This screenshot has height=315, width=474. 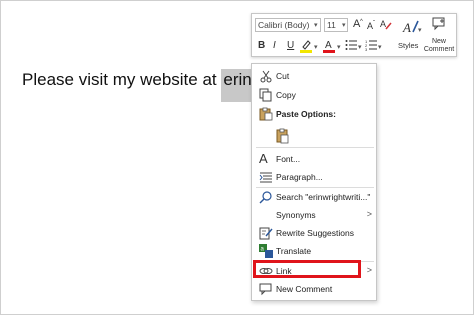 What do you see at coordinates (266, 251) in the screenshot?
I see `translate-icon: a` at bounding box center [266, 251].